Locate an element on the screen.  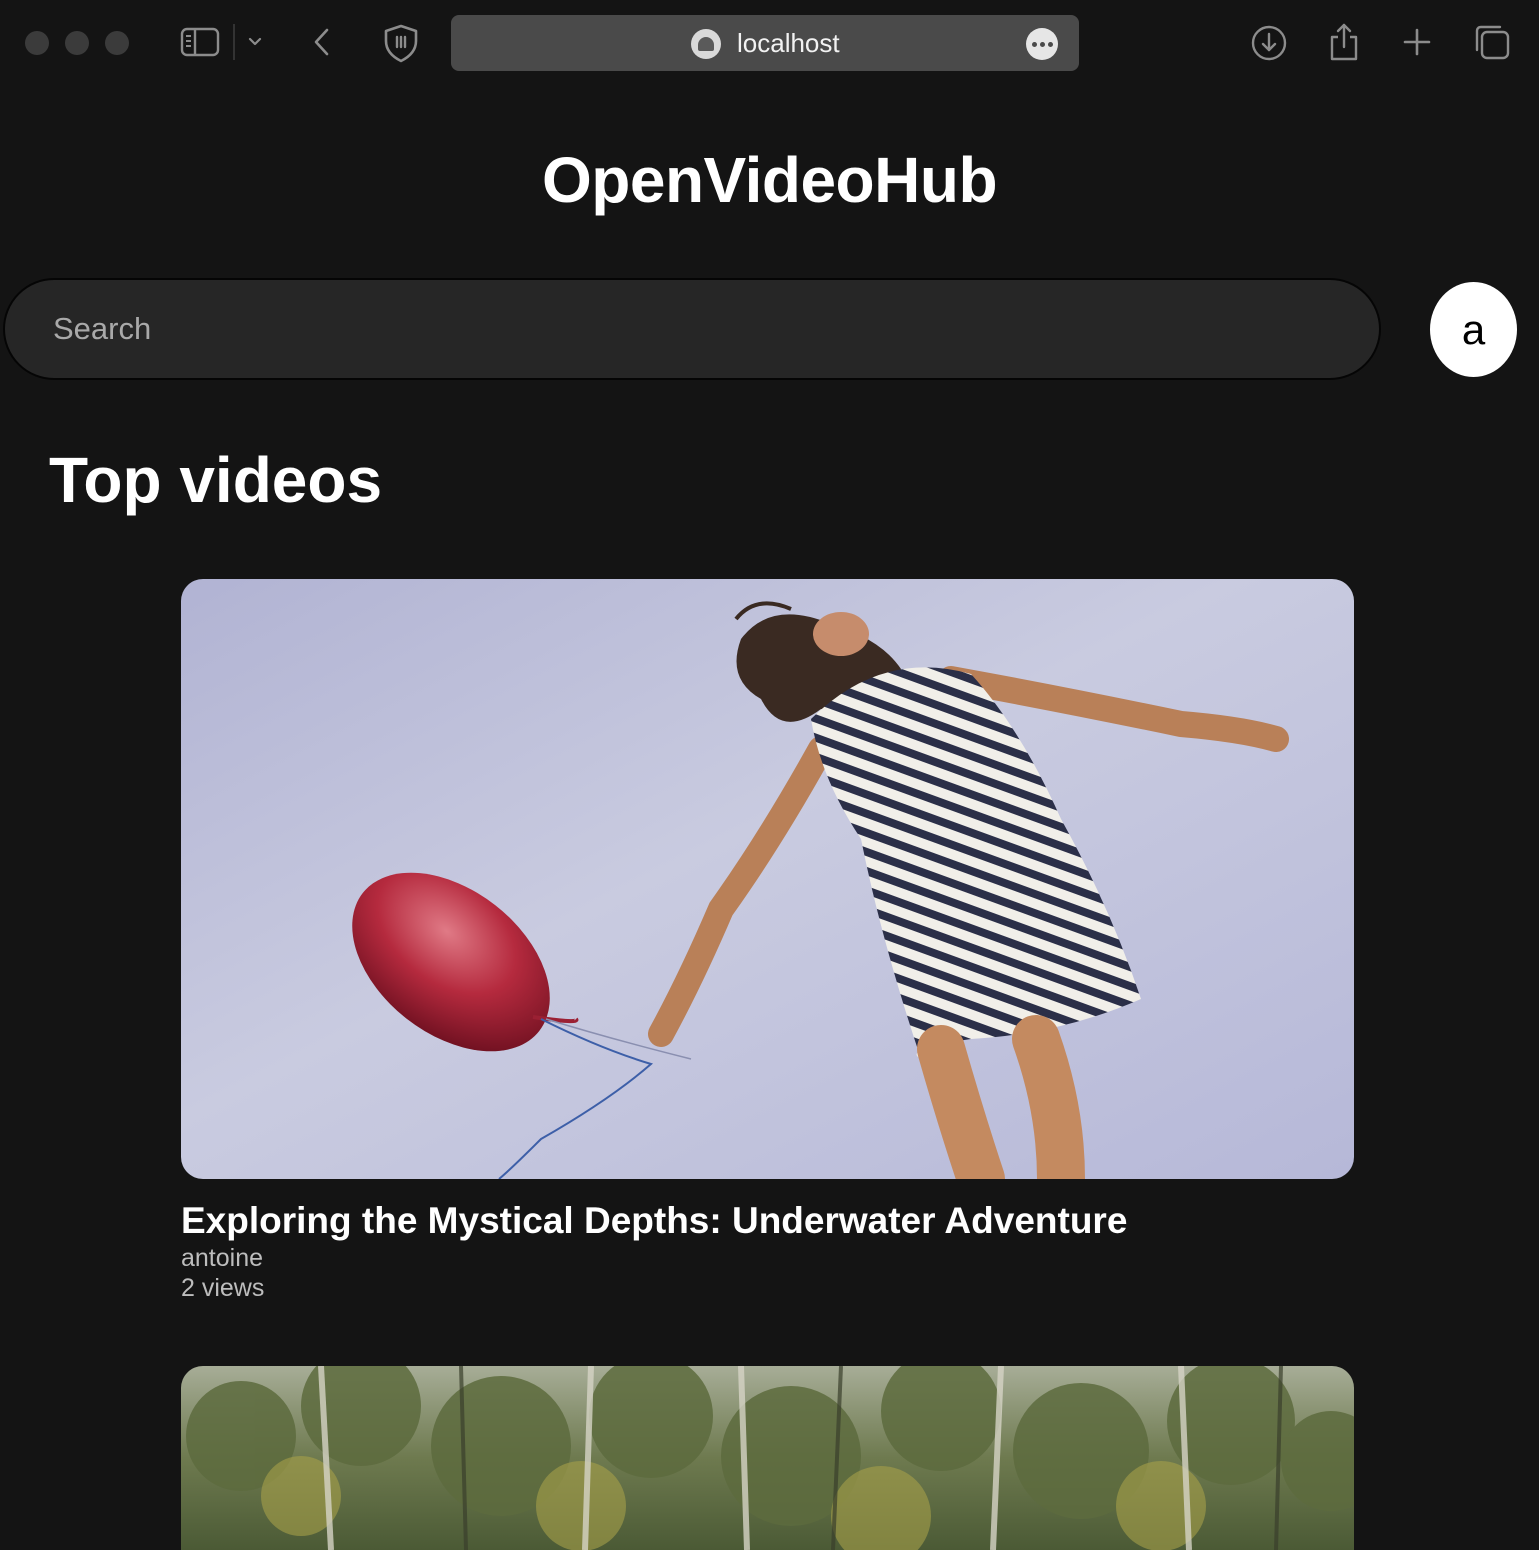
browser-toolbar: localhost is located at coordinates (769, 43).